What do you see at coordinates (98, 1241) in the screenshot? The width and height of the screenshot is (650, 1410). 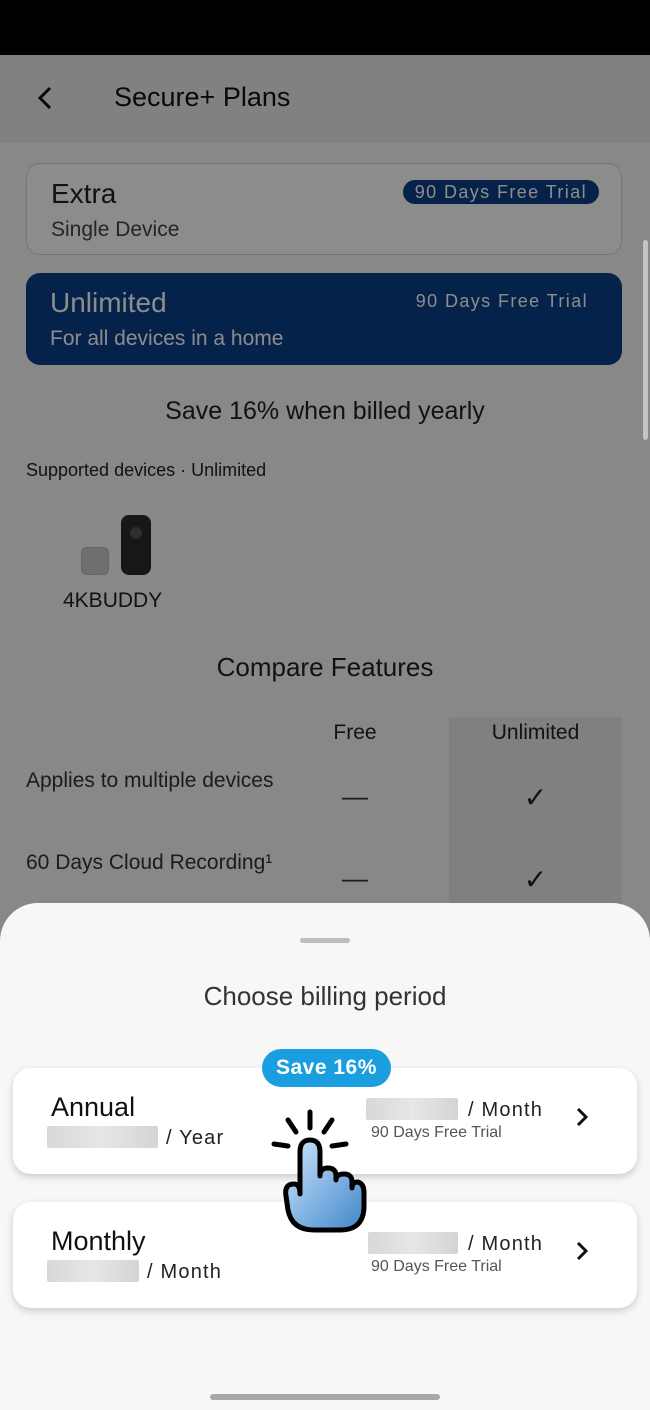 I see `option-name: Monthly` at bounding box center [98, 1241].